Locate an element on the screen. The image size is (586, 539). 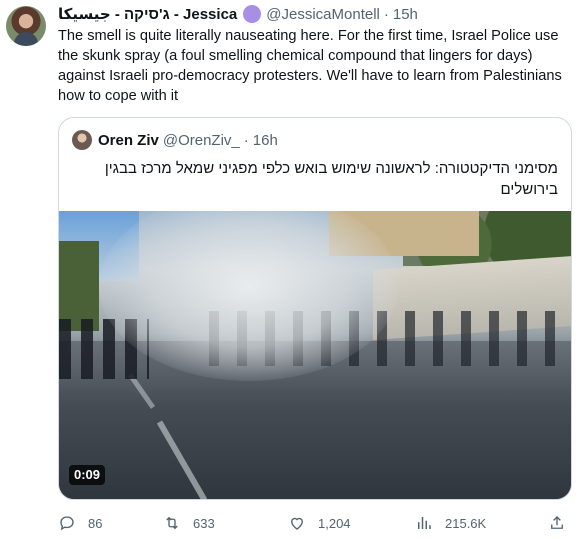
tweet-timestamp: 15h is located at coordinates (405, 14).